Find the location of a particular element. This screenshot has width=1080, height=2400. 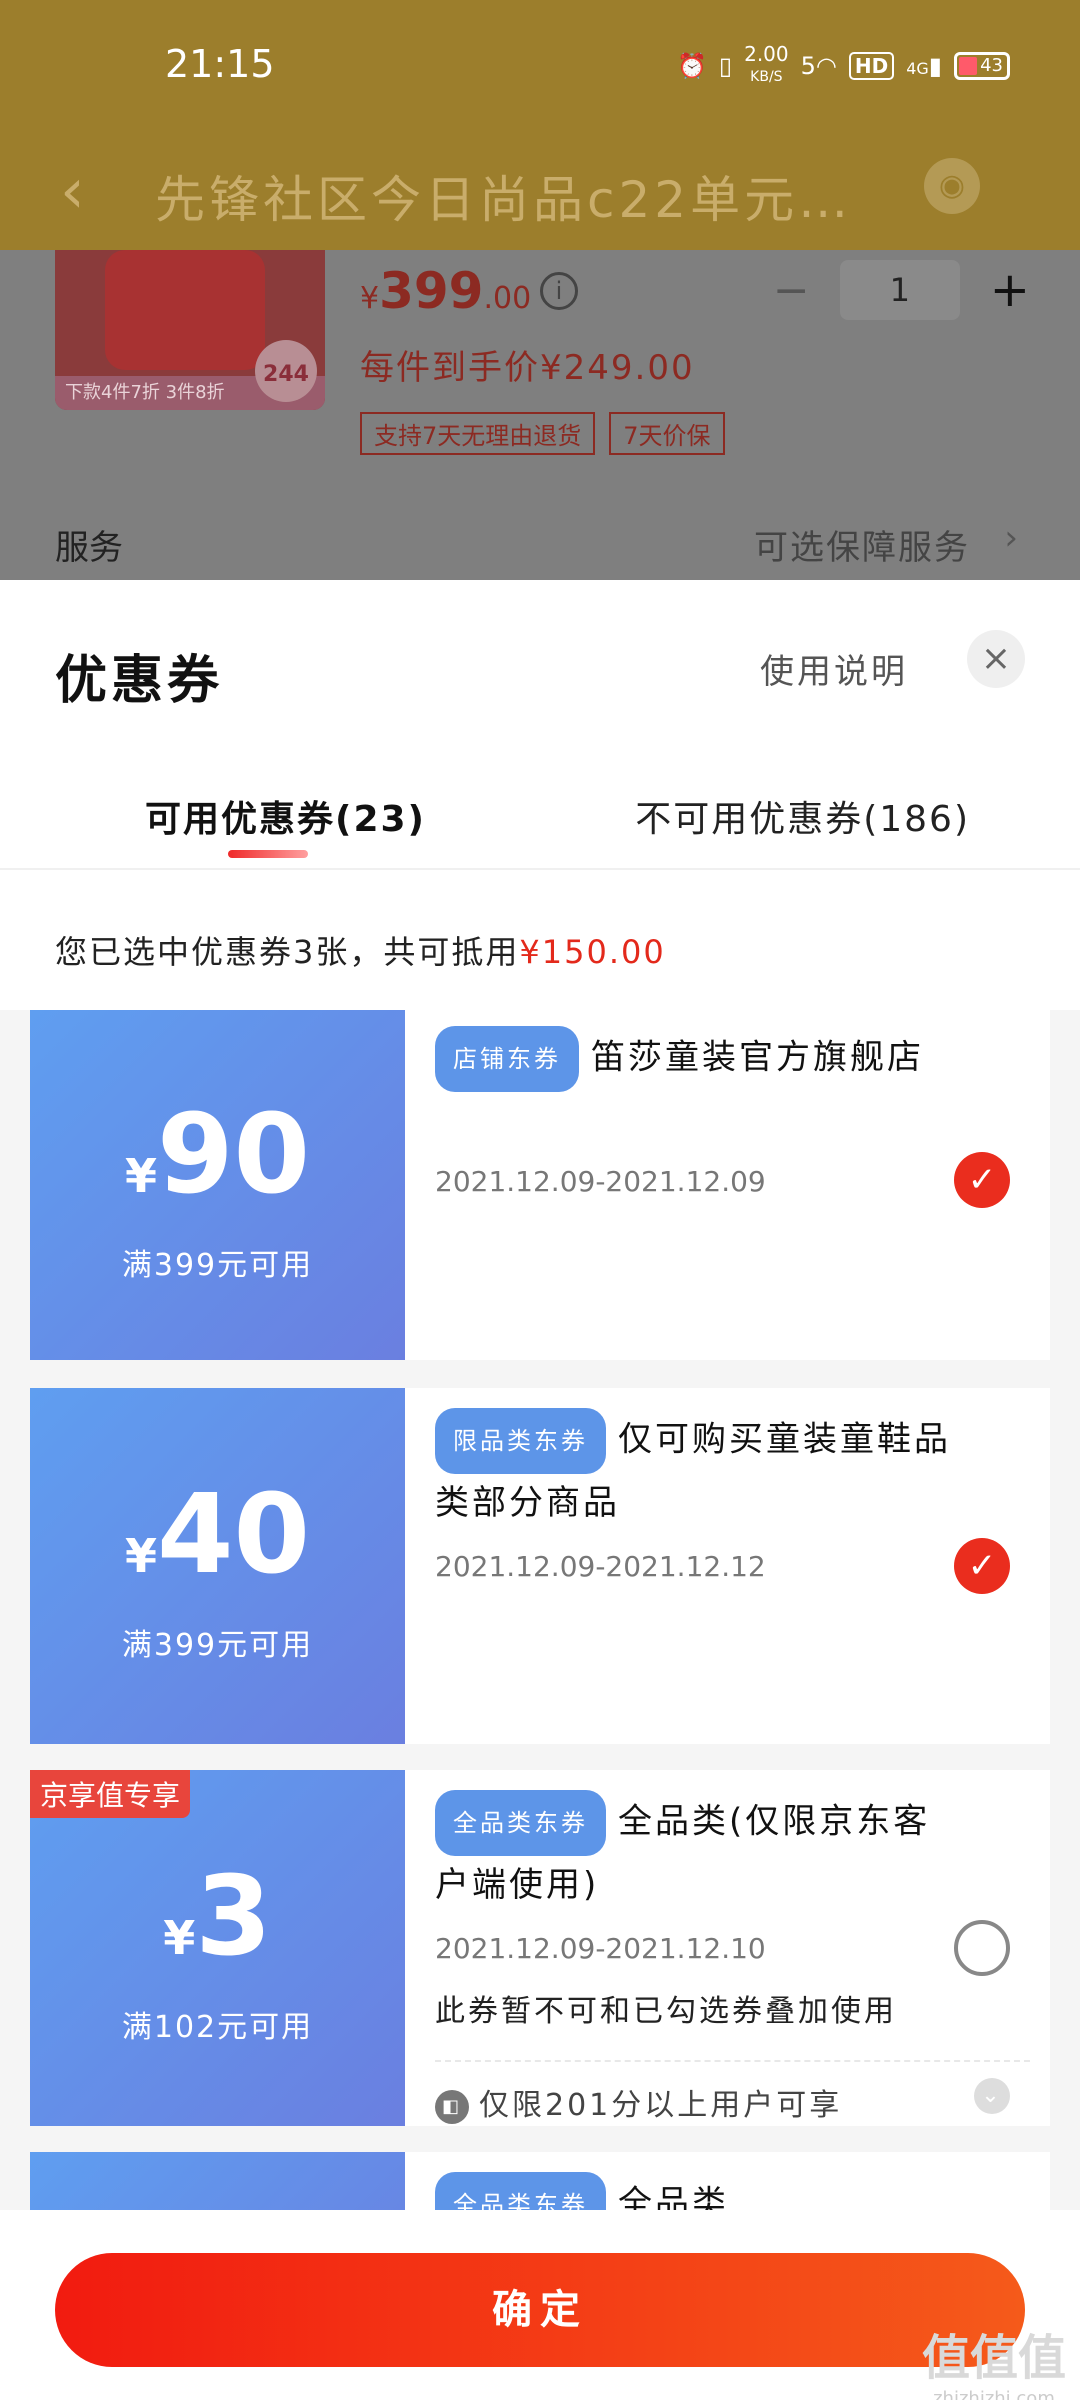

coupon-date: 2021.12.09-2021.12.09 is located at coordinates (600, 1181).